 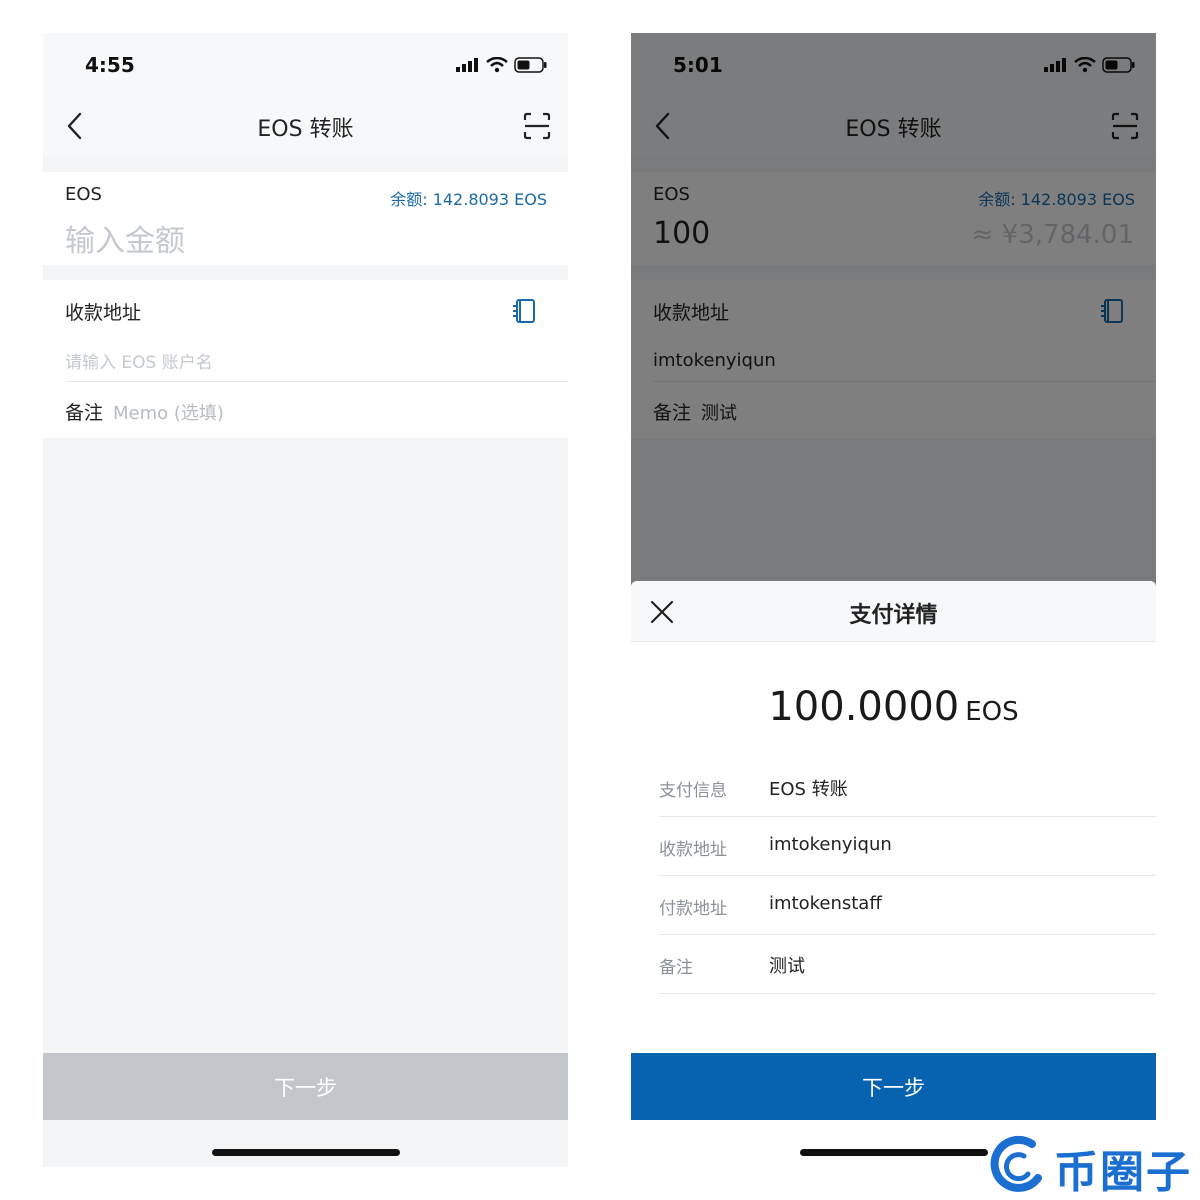 What do you see at coordinates (110, 65) in the screenshot?
I see `status-time: 4:55` at bounding box center [110, 65].